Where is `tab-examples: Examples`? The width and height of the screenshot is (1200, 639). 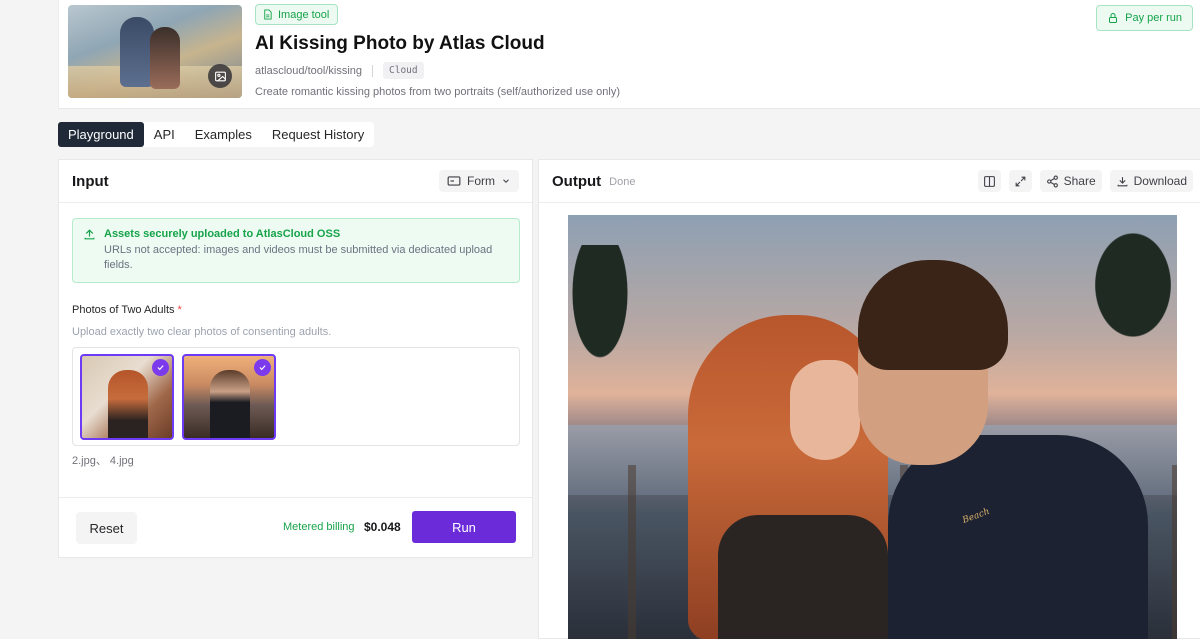
tab-examples: Examples is located at coordinates (223, 134).